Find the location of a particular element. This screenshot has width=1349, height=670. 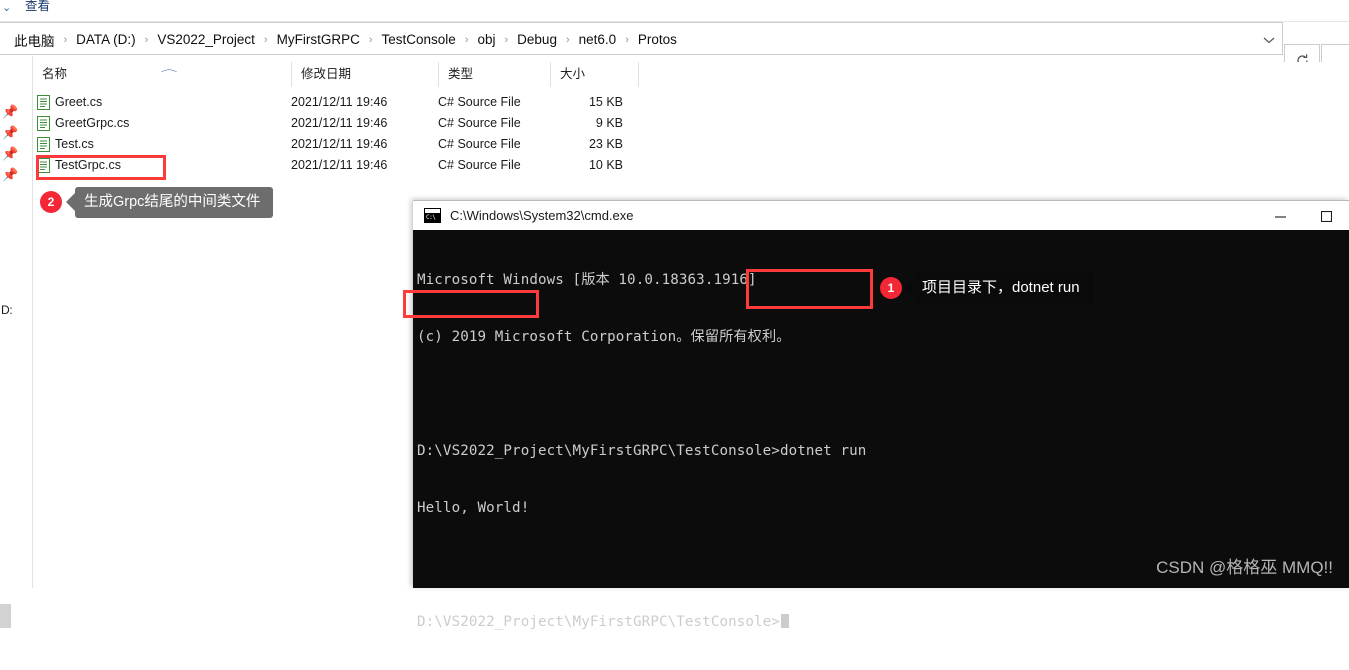

highlight-box-dotnet-run-command is located at coordinates (809, 289).